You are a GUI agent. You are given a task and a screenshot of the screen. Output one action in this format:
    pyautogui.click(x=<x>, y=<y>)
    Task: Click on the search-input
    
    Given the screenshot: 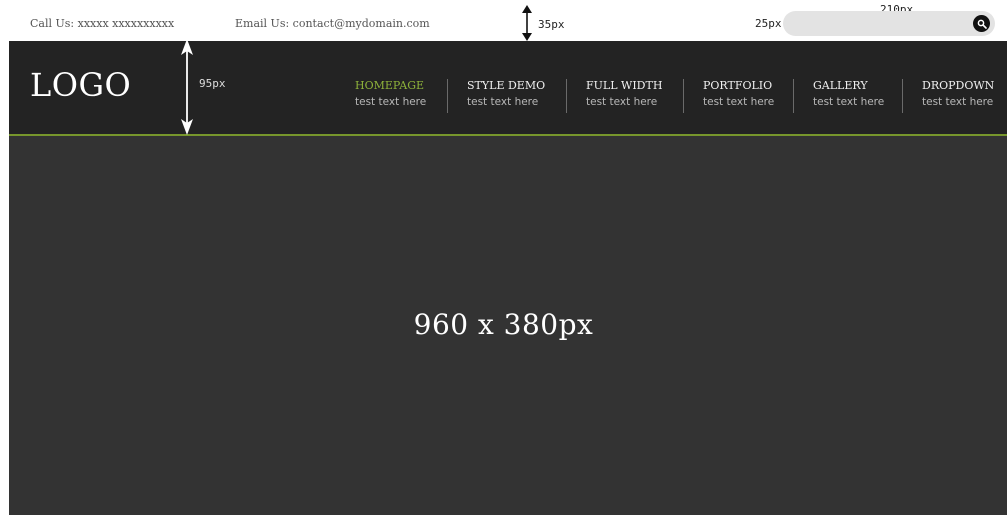 What is the action you would take?
    pyautogui.click(x=877, y=23)
    